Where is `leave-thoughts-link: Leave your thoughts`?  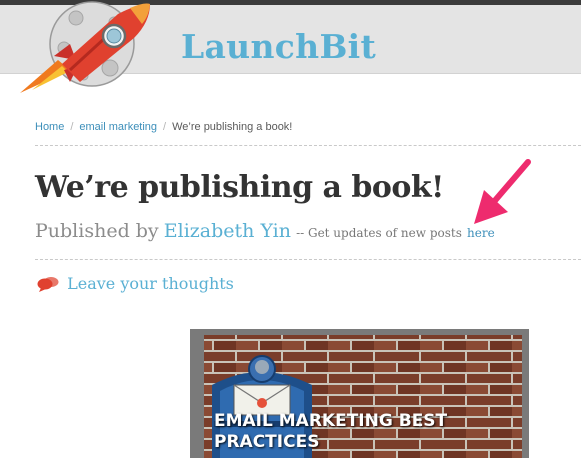 leave-thoughts-link: Leave your thoughts is located at coordinates (150, 283).